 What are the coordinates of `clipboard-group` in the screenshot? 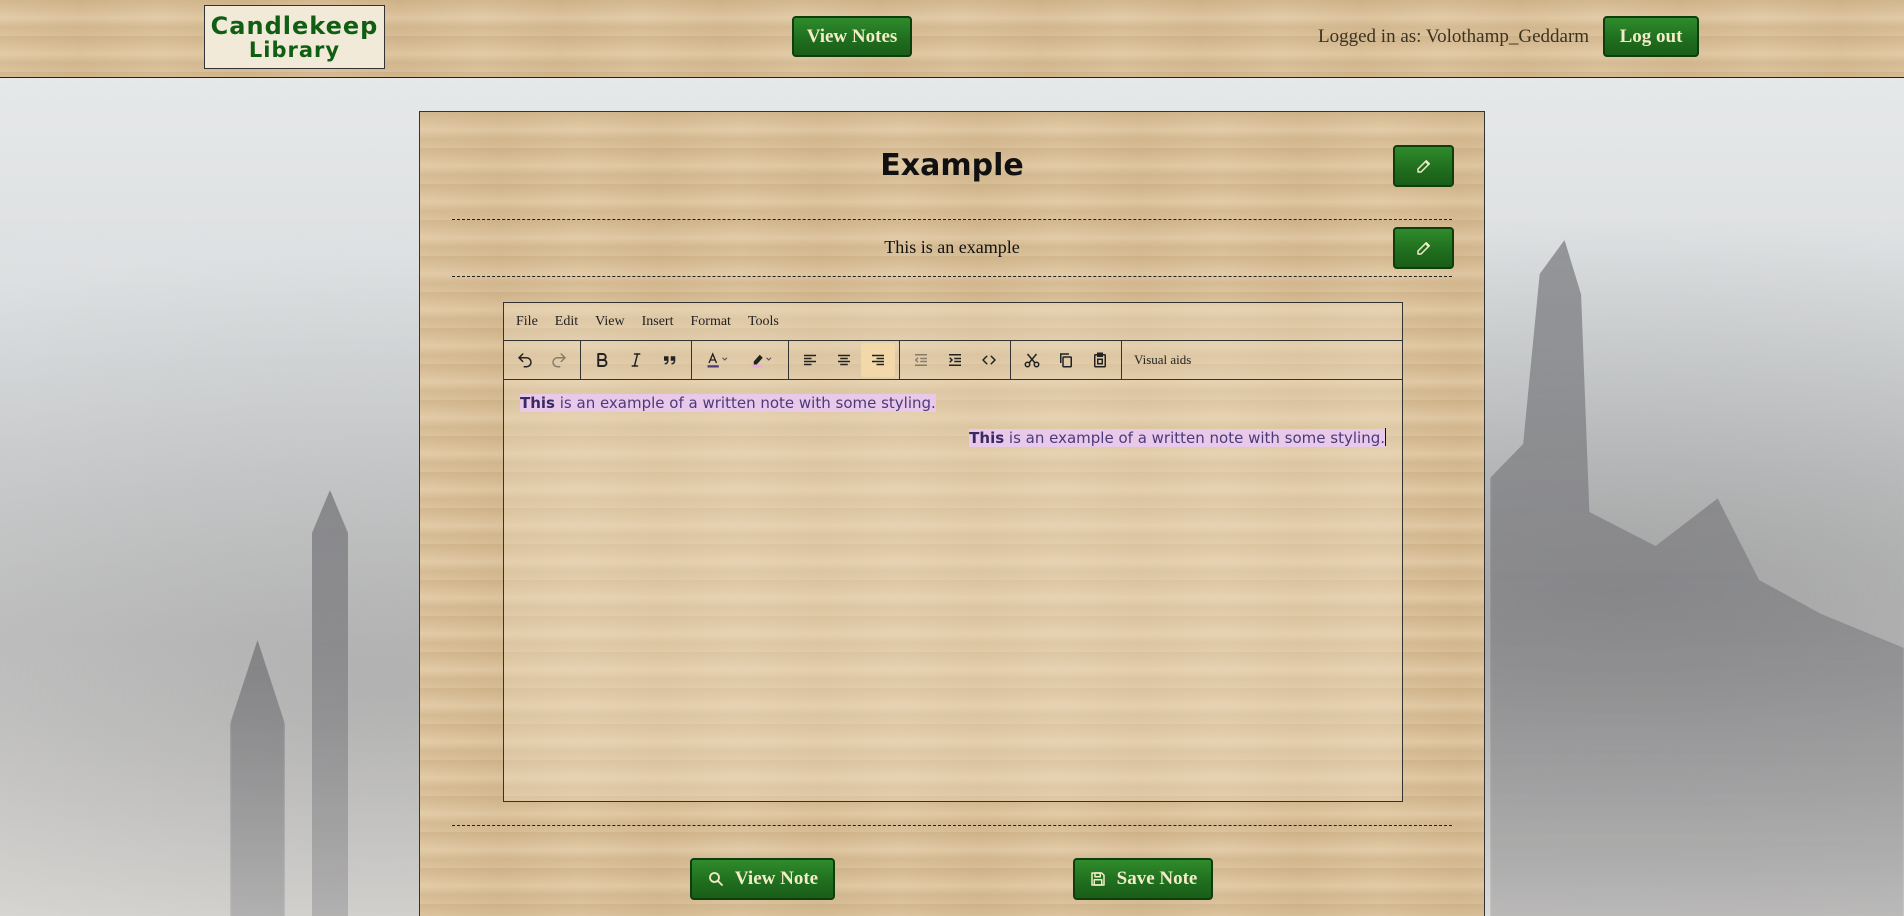 It's located at (1066, 360).